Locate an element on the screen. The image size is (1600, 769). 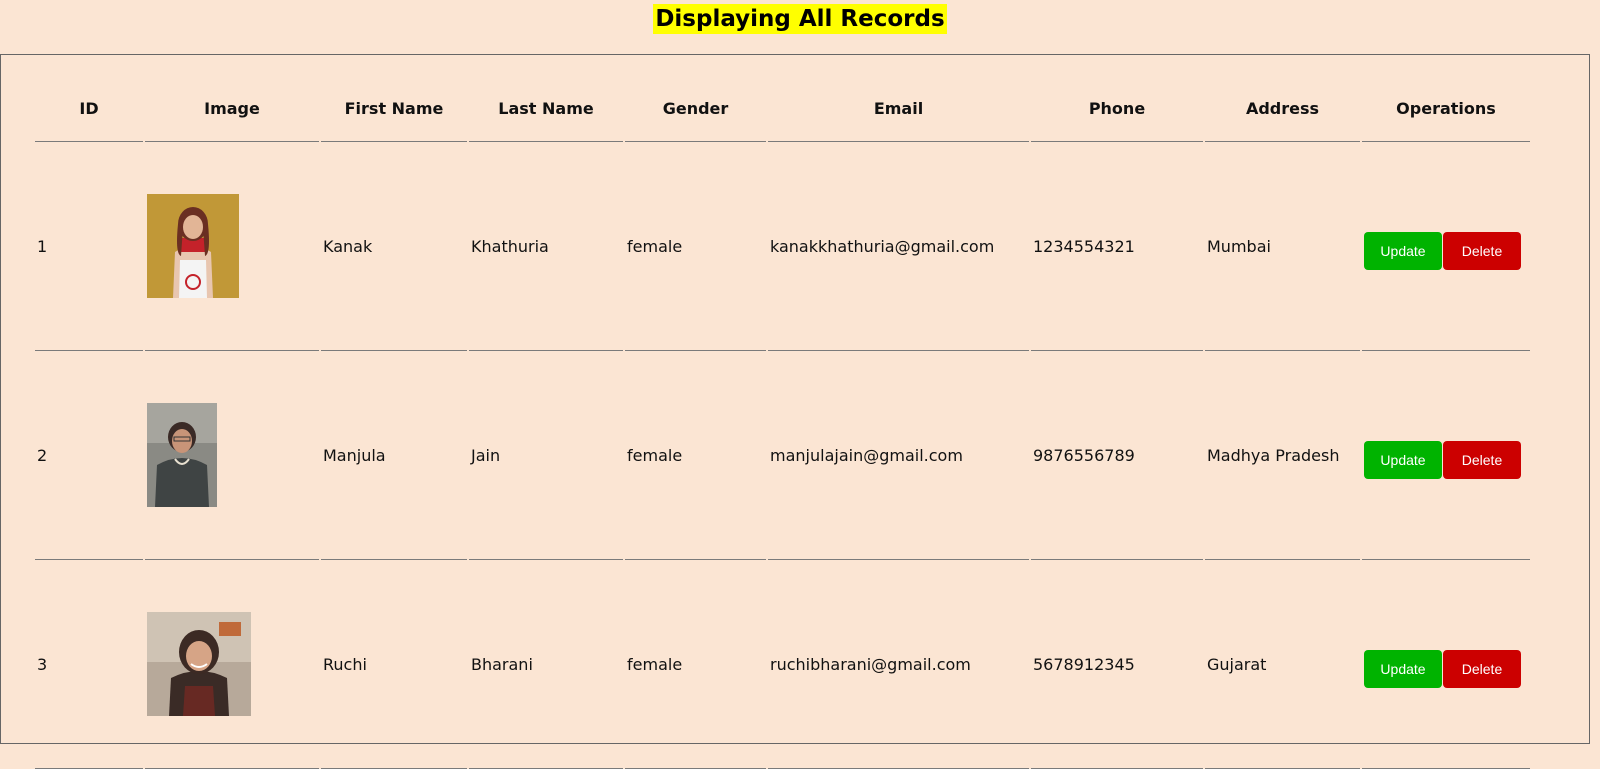
page-title: Displaying All Records is located at coordinates (800, 19).